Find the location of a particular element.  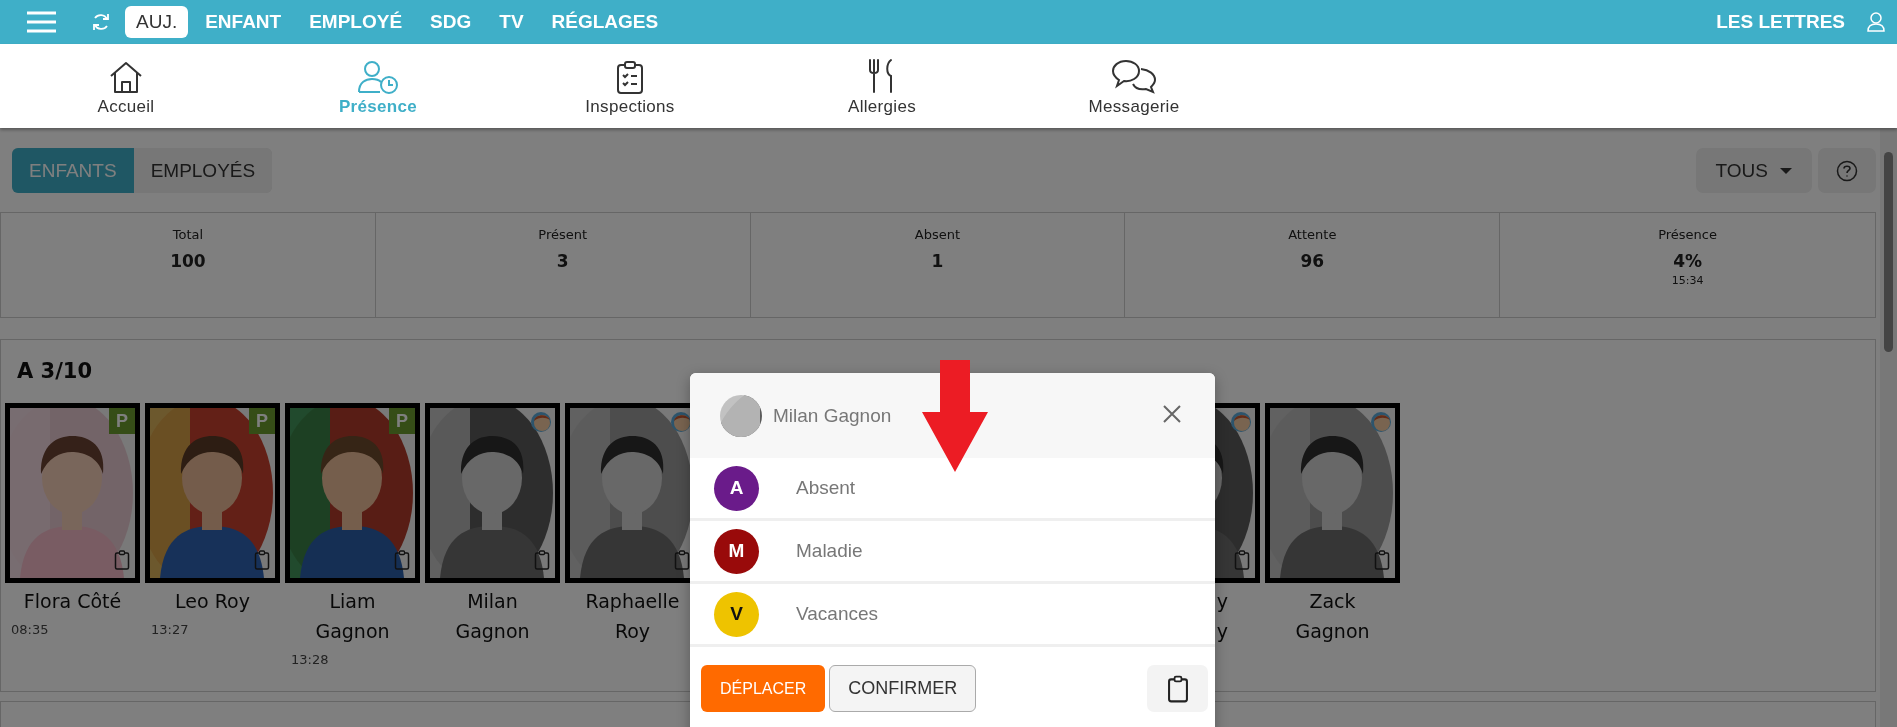

status-option: A Absent is located at coordinates (952, 489).